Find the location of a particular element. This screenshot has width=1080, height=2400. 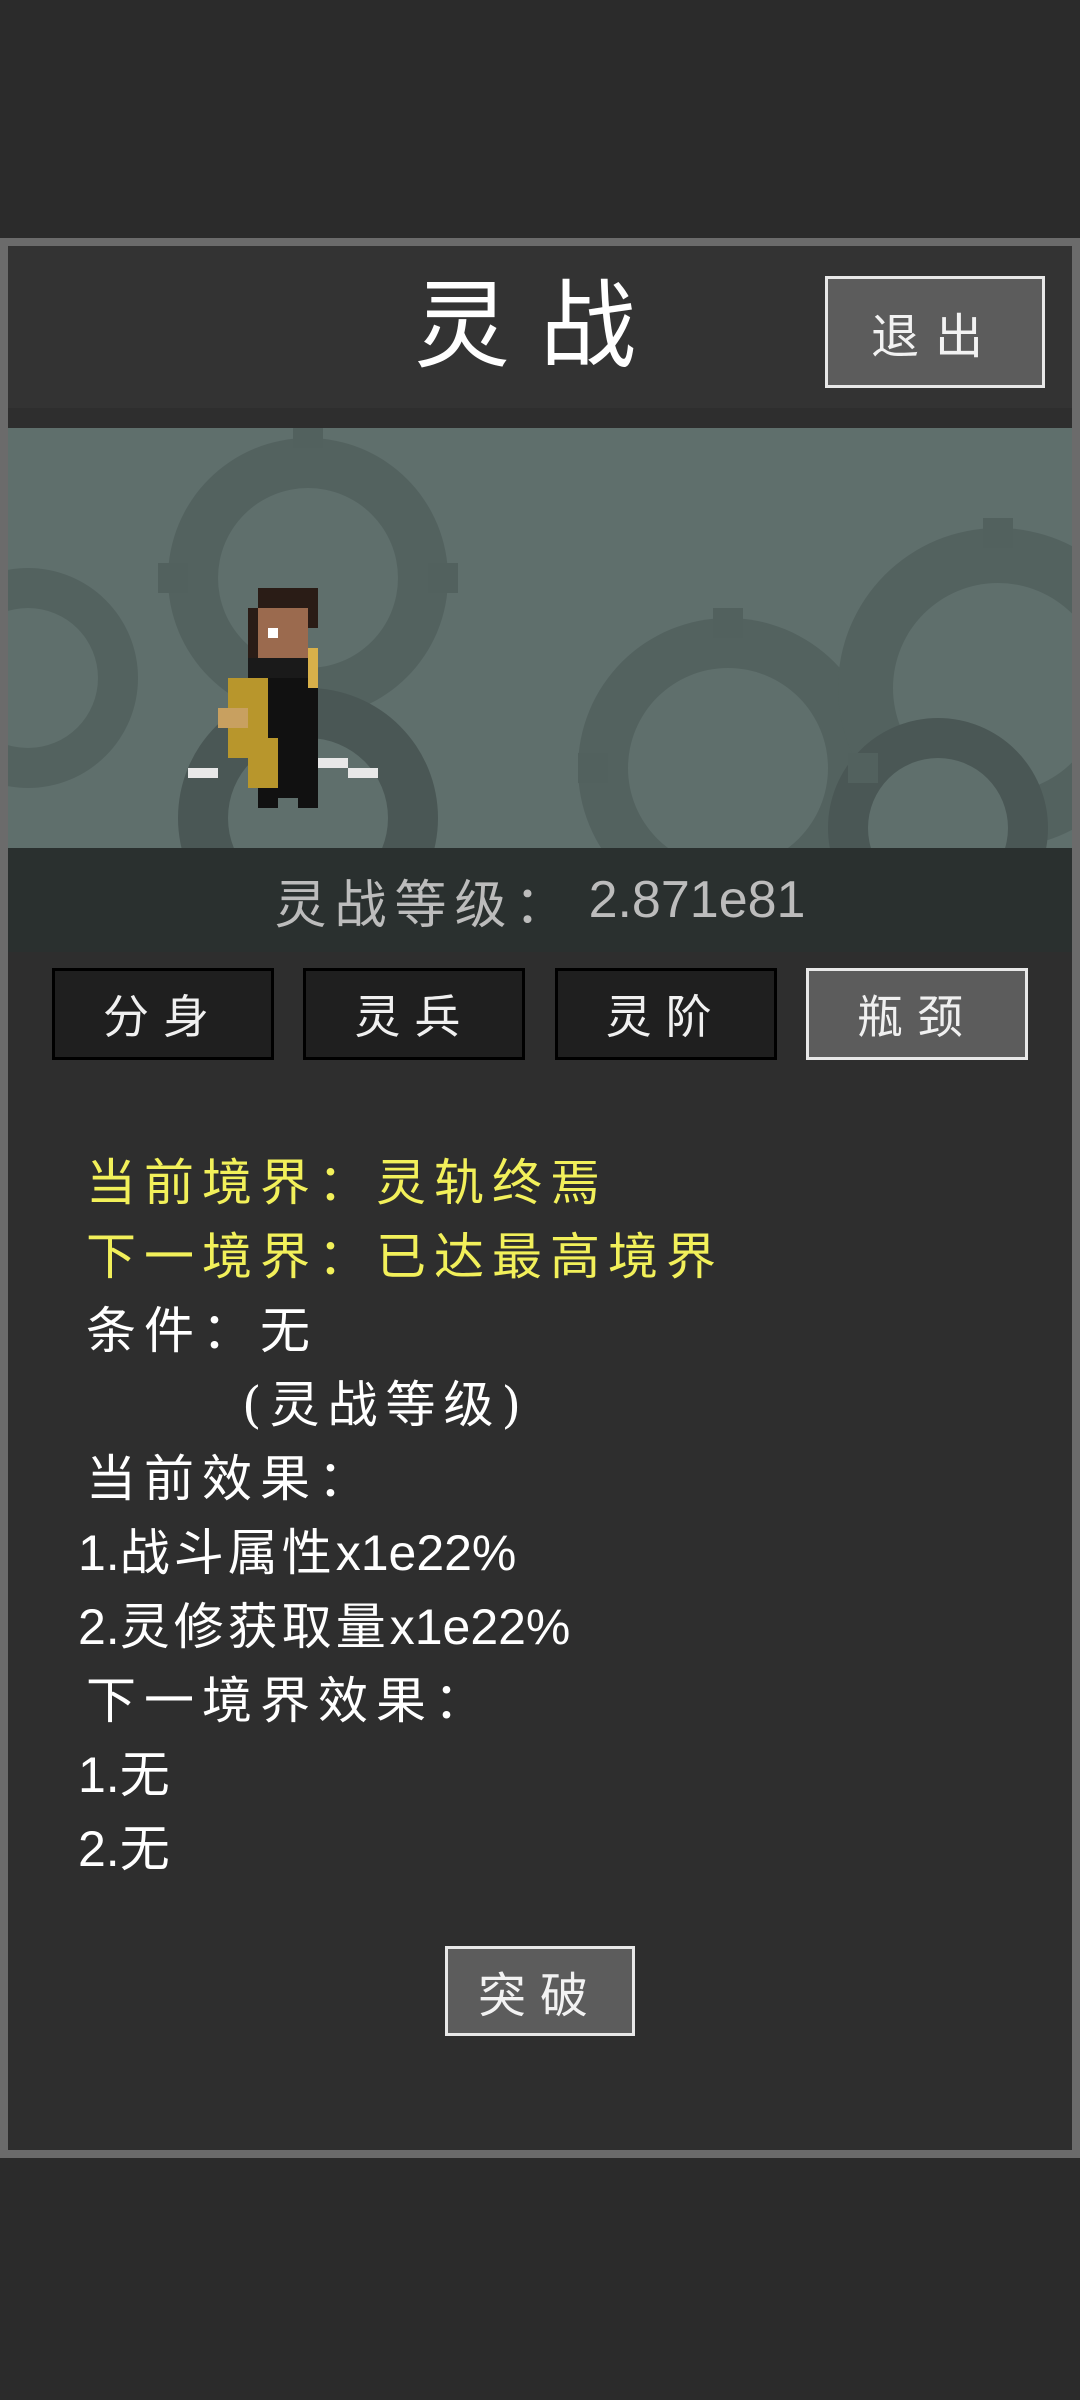

tab-spirit-weapon: 灵兵 is located at coordinates (414, 1014).